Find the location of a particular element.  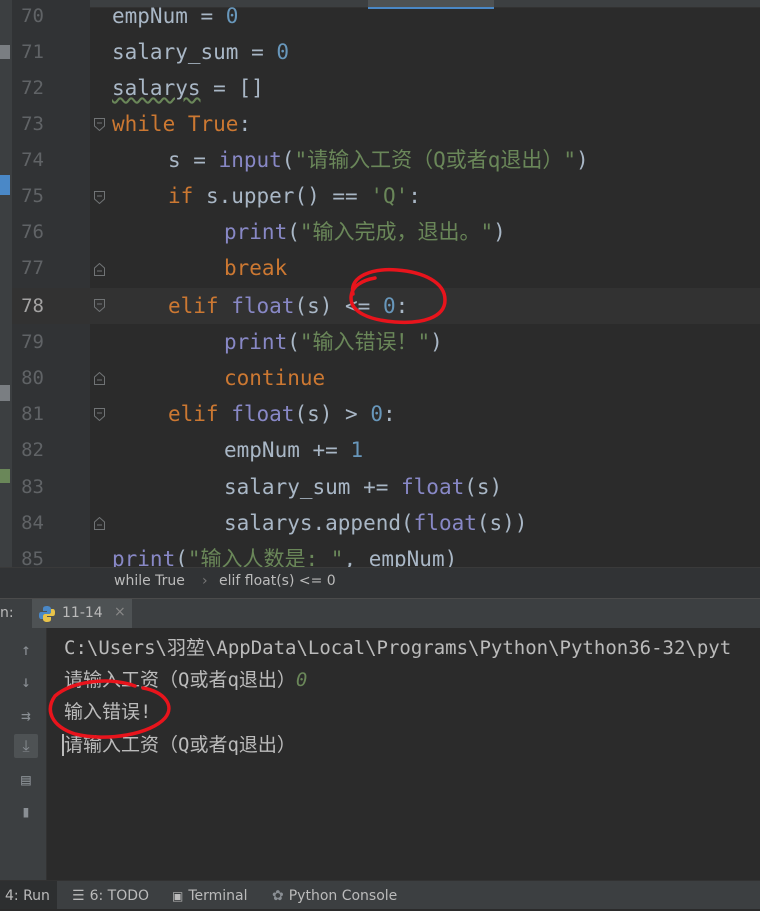

breadcrumb-item: elif float(s) <= 0 is located at coordinates (277, 581).